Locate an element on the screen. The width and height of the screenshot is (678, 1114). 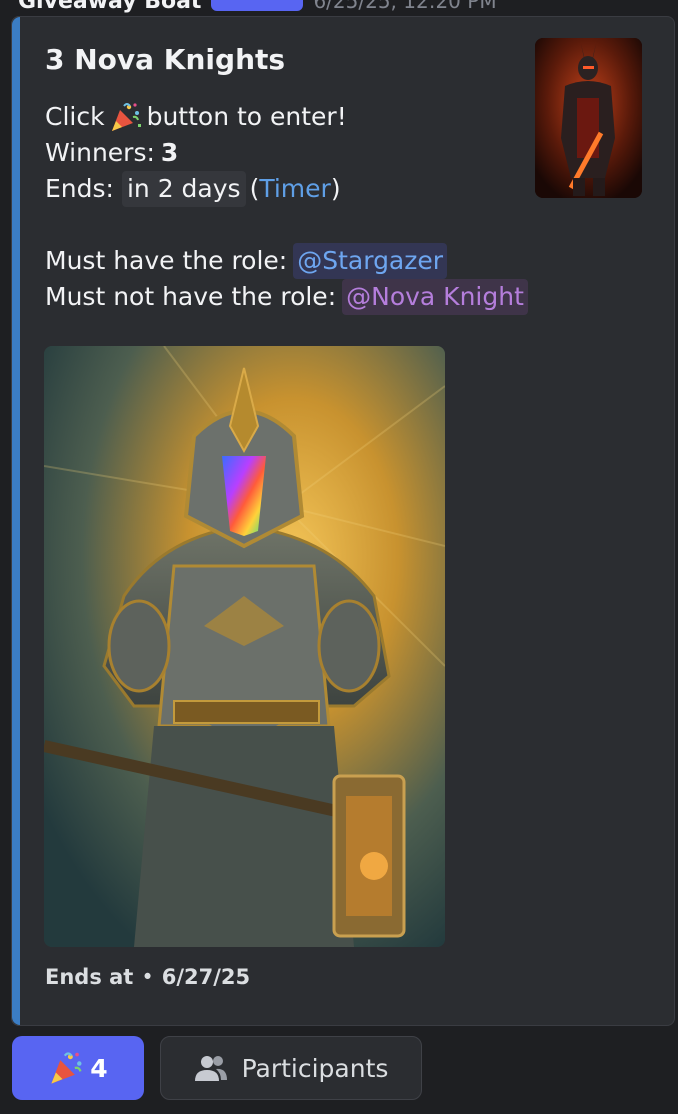
excluded-role-line: Must not have the role: @Nova Knight is located at coordinates (286, 297).